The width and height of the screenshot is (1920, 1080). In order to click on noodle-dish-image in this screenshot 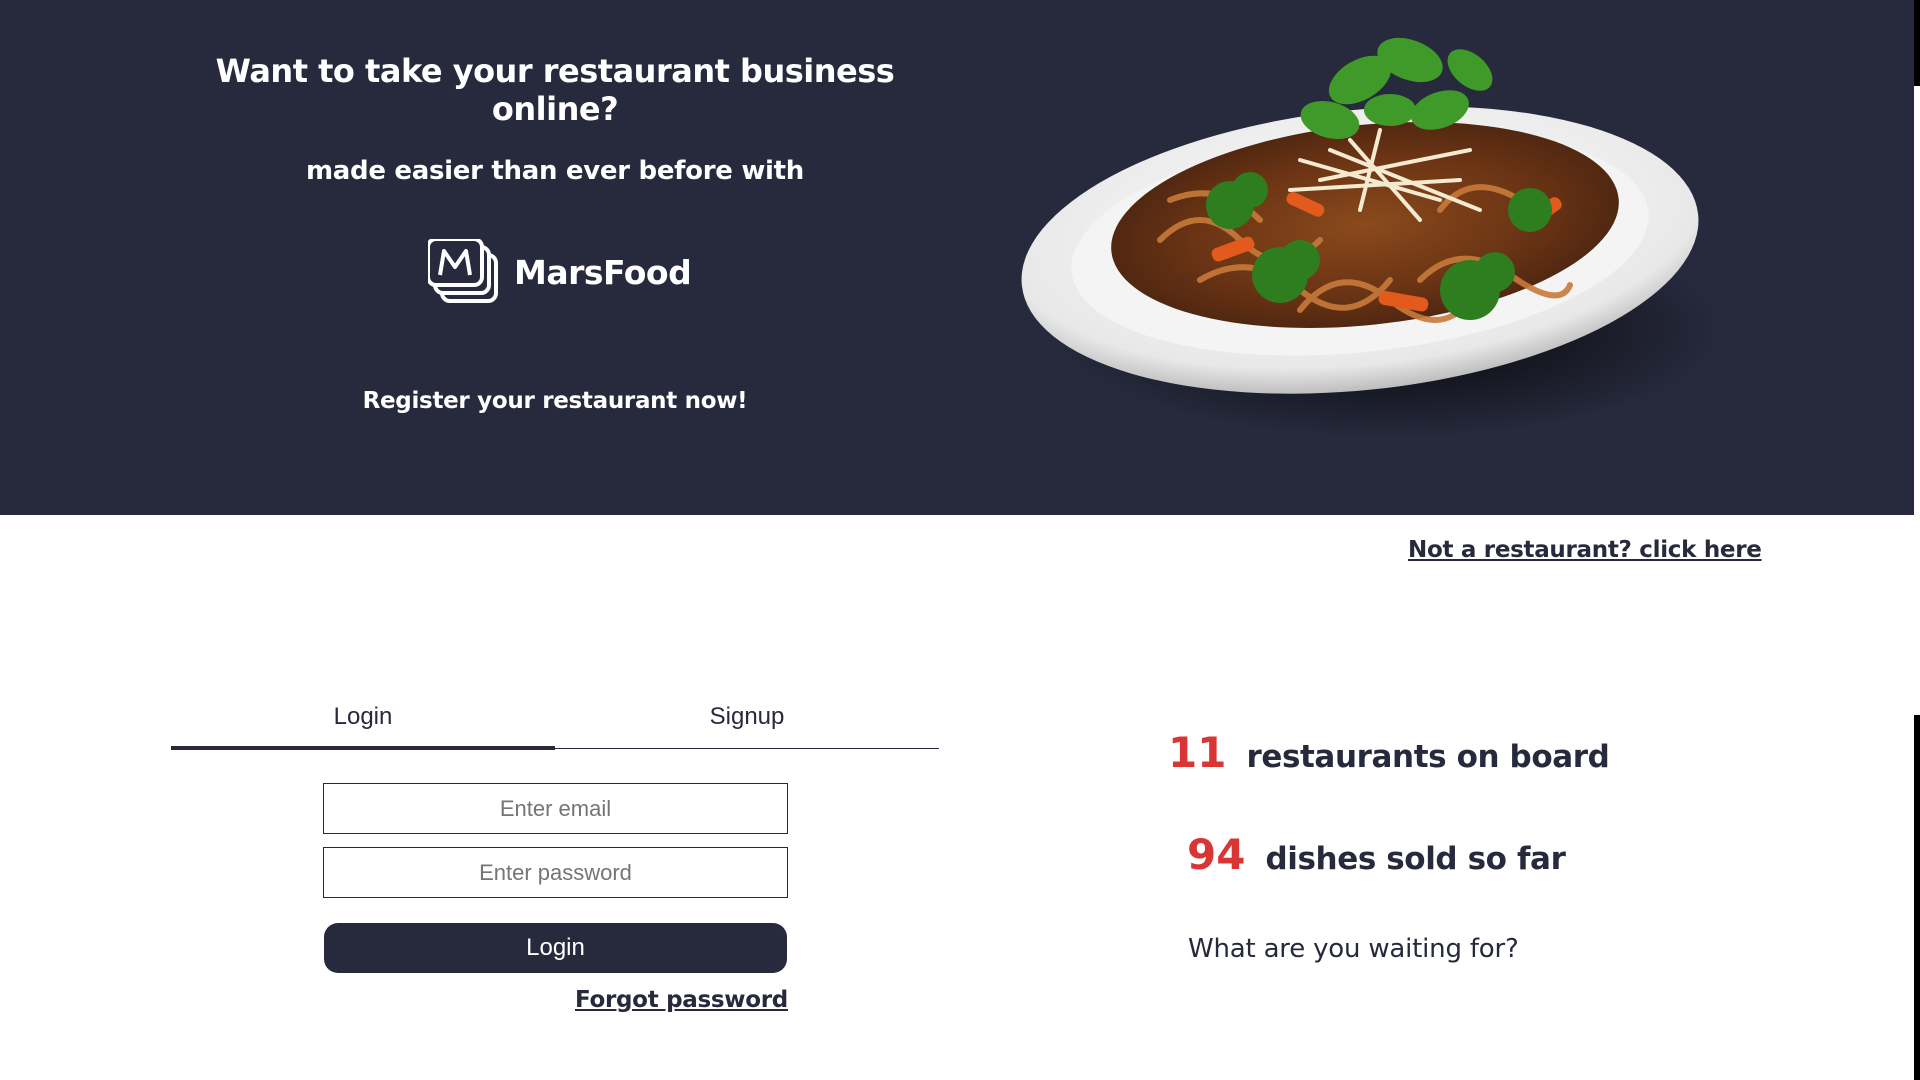, I will do `click(1375, 238)`.